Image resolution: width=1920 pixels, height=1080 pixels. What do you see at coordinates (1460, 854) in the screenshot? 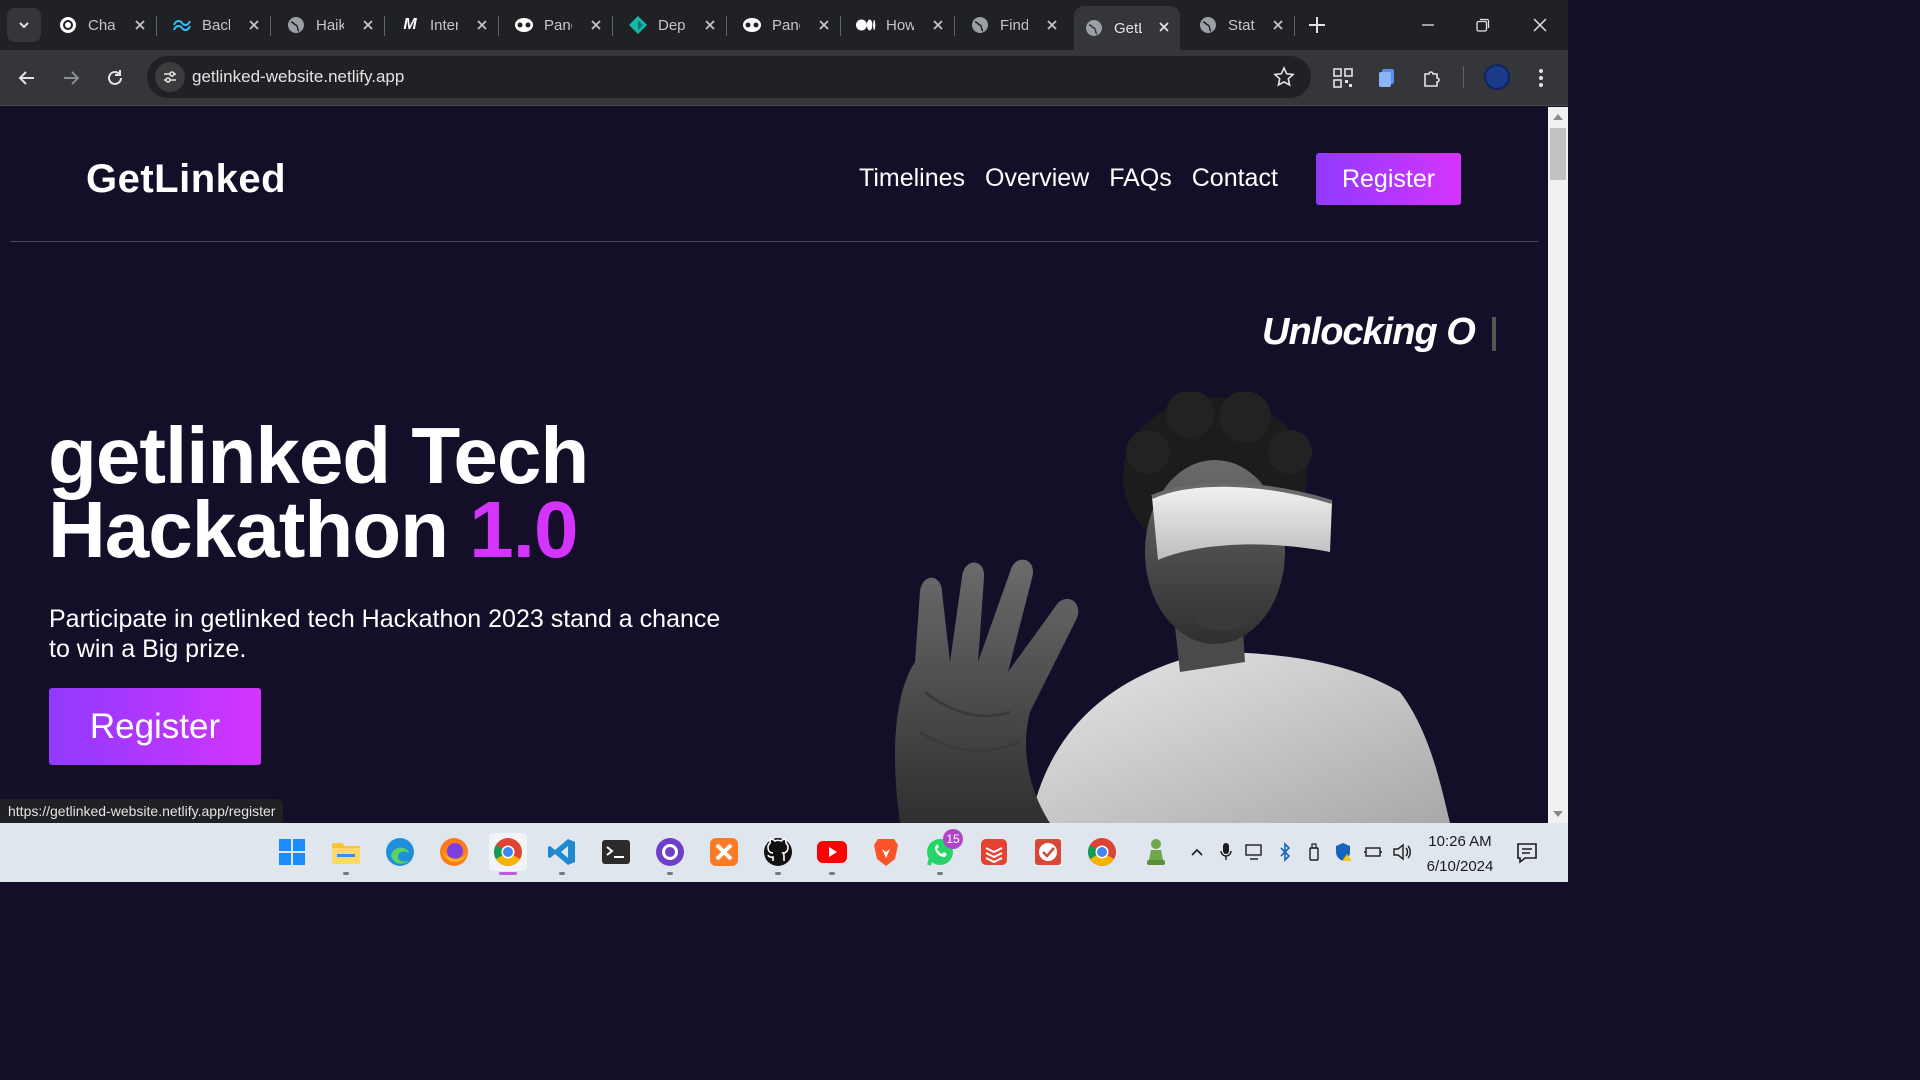
I see `taskbar-clock: 10:26 AM 6/10/2024` at bounding box center [1460, 854].